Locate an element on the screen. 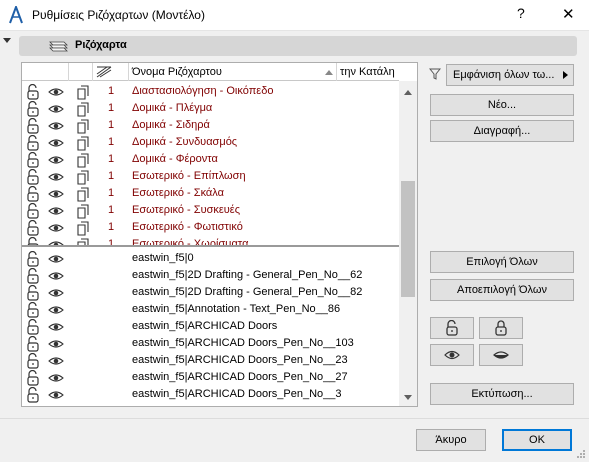  help-button: ? is located at coordinates (521, 13).